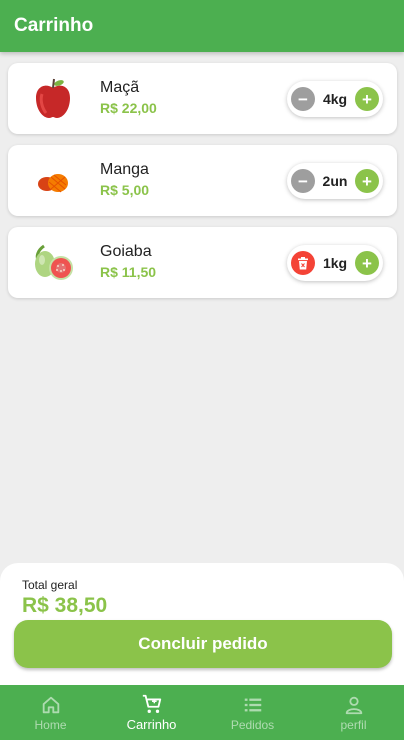  What do you see at coordinates (53, 99) in the screenshot?
I see `apple-icon` at bounding box center [53, 99].